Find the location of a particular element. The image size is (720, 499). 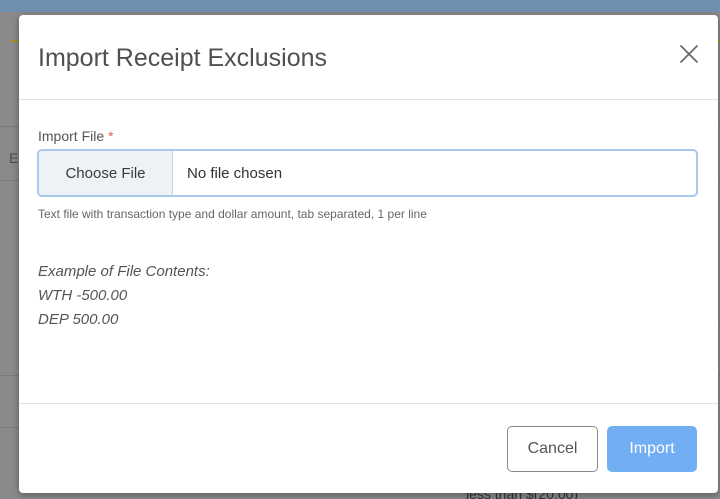

file-example-line: WTH -500.00 is located at coordinates (83, 295).